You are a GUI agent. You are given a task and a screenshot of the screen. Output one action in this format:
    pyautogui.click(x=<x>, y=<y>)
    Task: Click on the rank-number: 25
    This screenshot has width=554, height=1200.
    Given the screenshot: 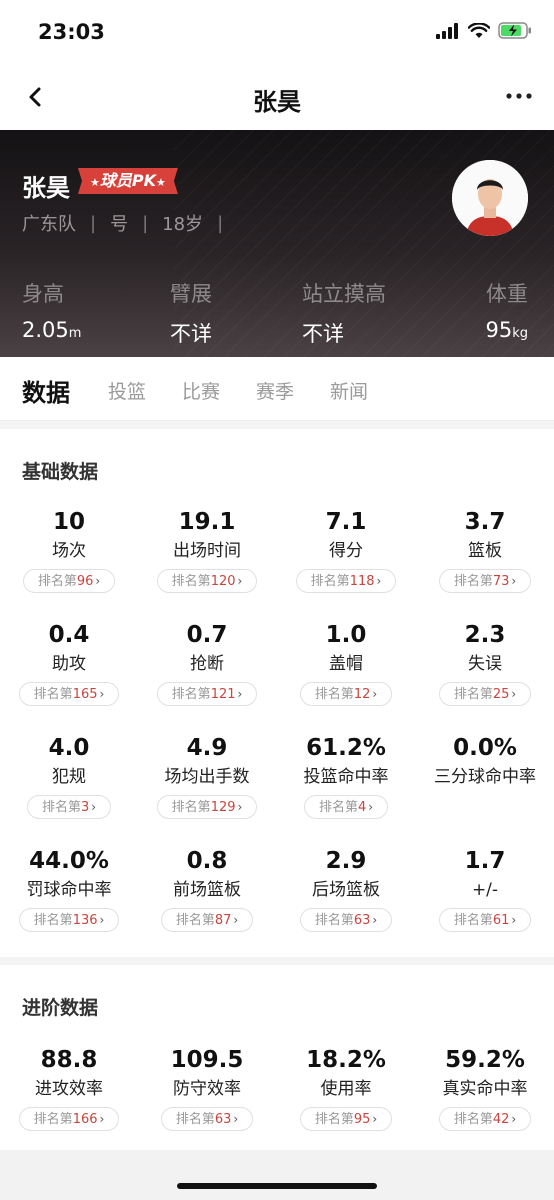 What is the action you would take?
    pyautogui.click(x=501, y=694)
    